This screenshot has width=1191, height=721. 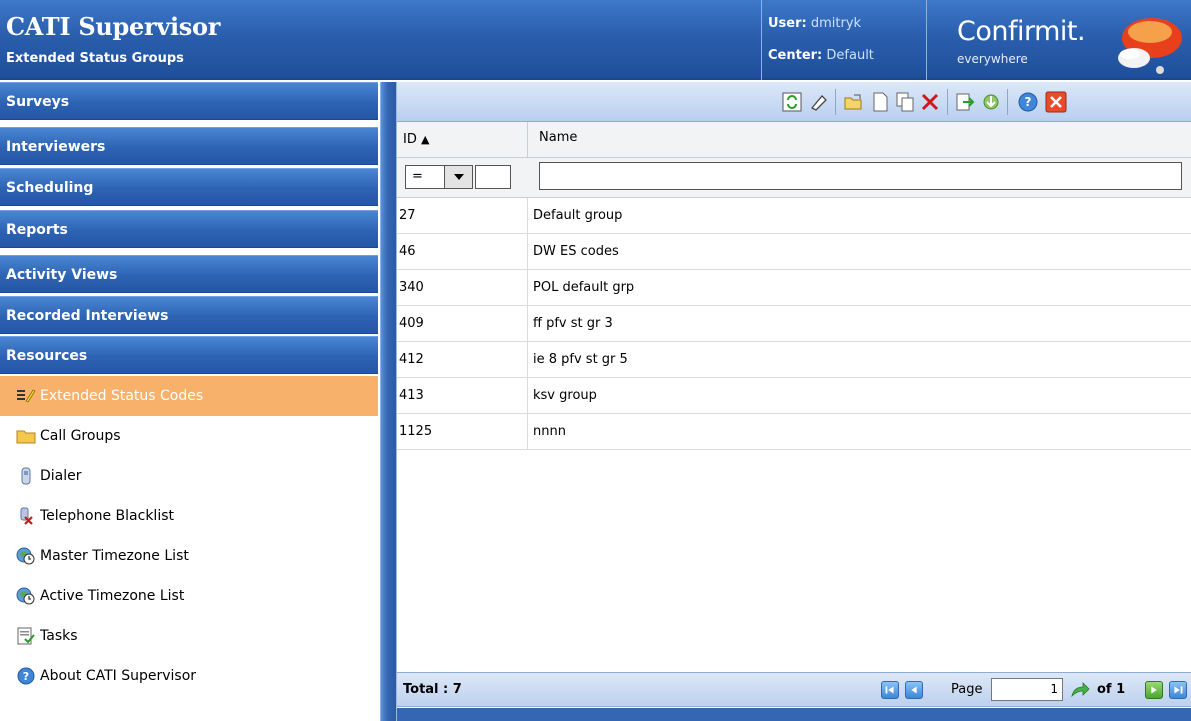 I want to click on cell-id: 412, so click(x=411, y=359).